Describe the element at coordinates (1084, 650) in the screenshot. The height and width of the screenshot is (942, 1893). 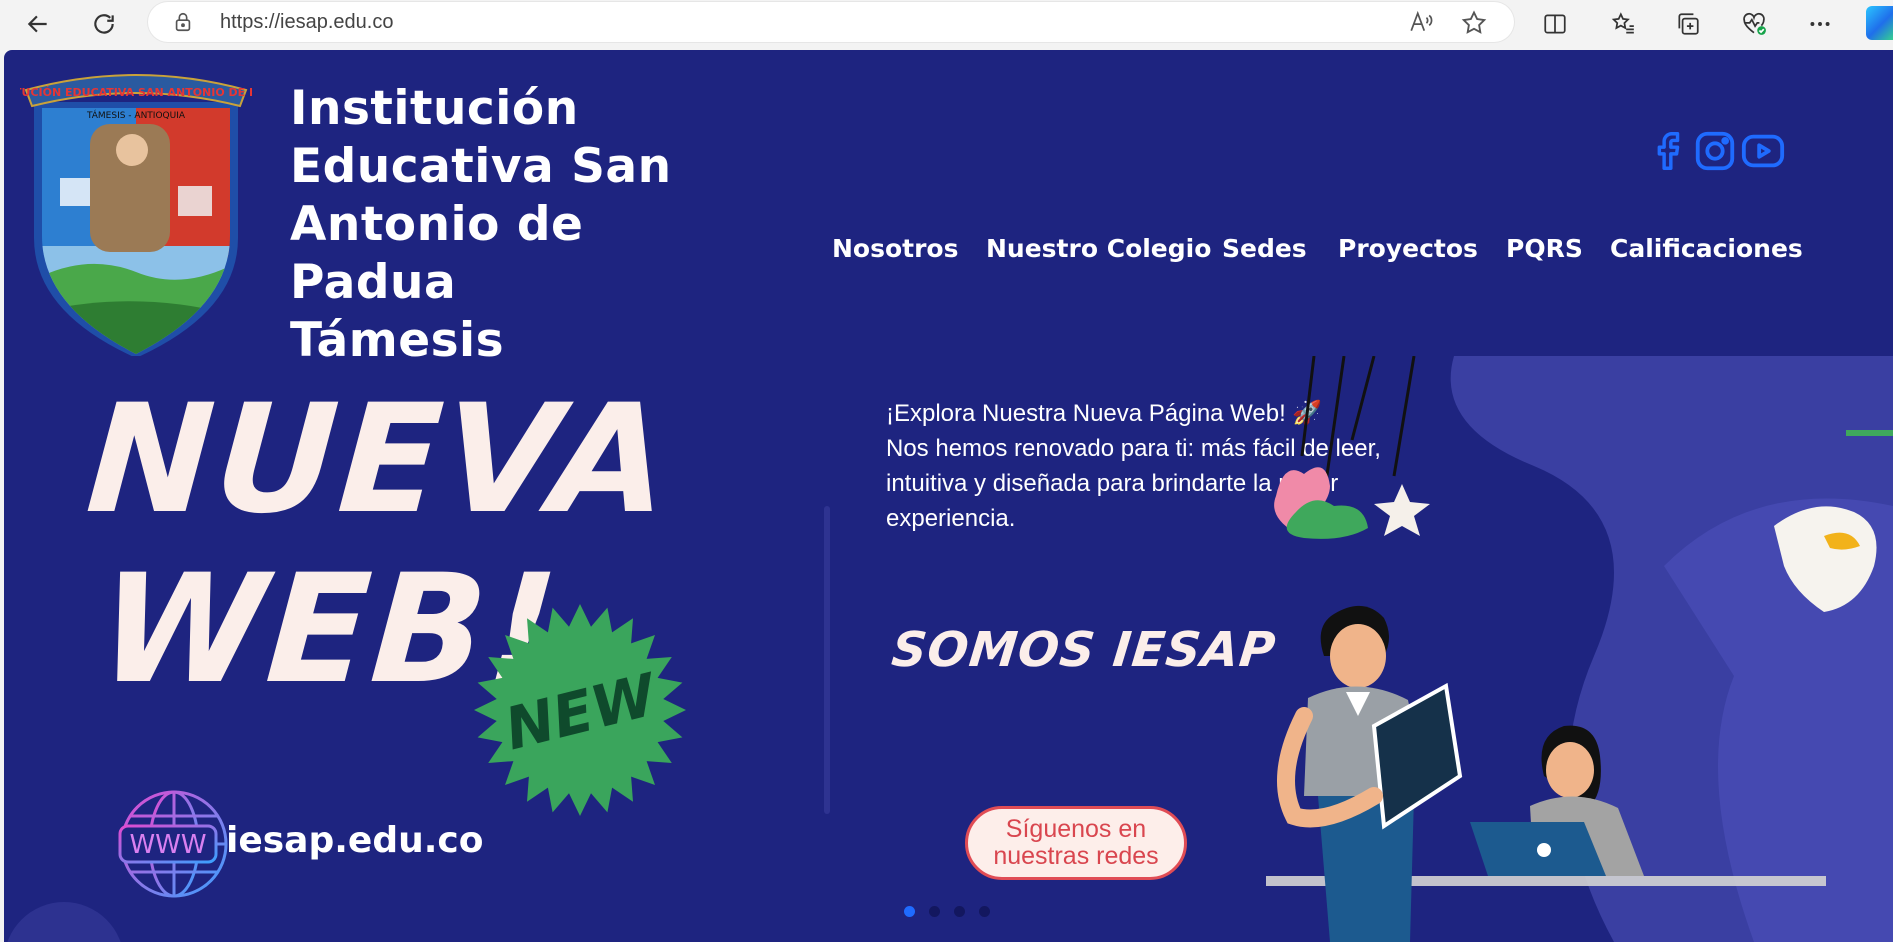
I see `somos-iesap-heading: SOMOS IESAP` at that location.